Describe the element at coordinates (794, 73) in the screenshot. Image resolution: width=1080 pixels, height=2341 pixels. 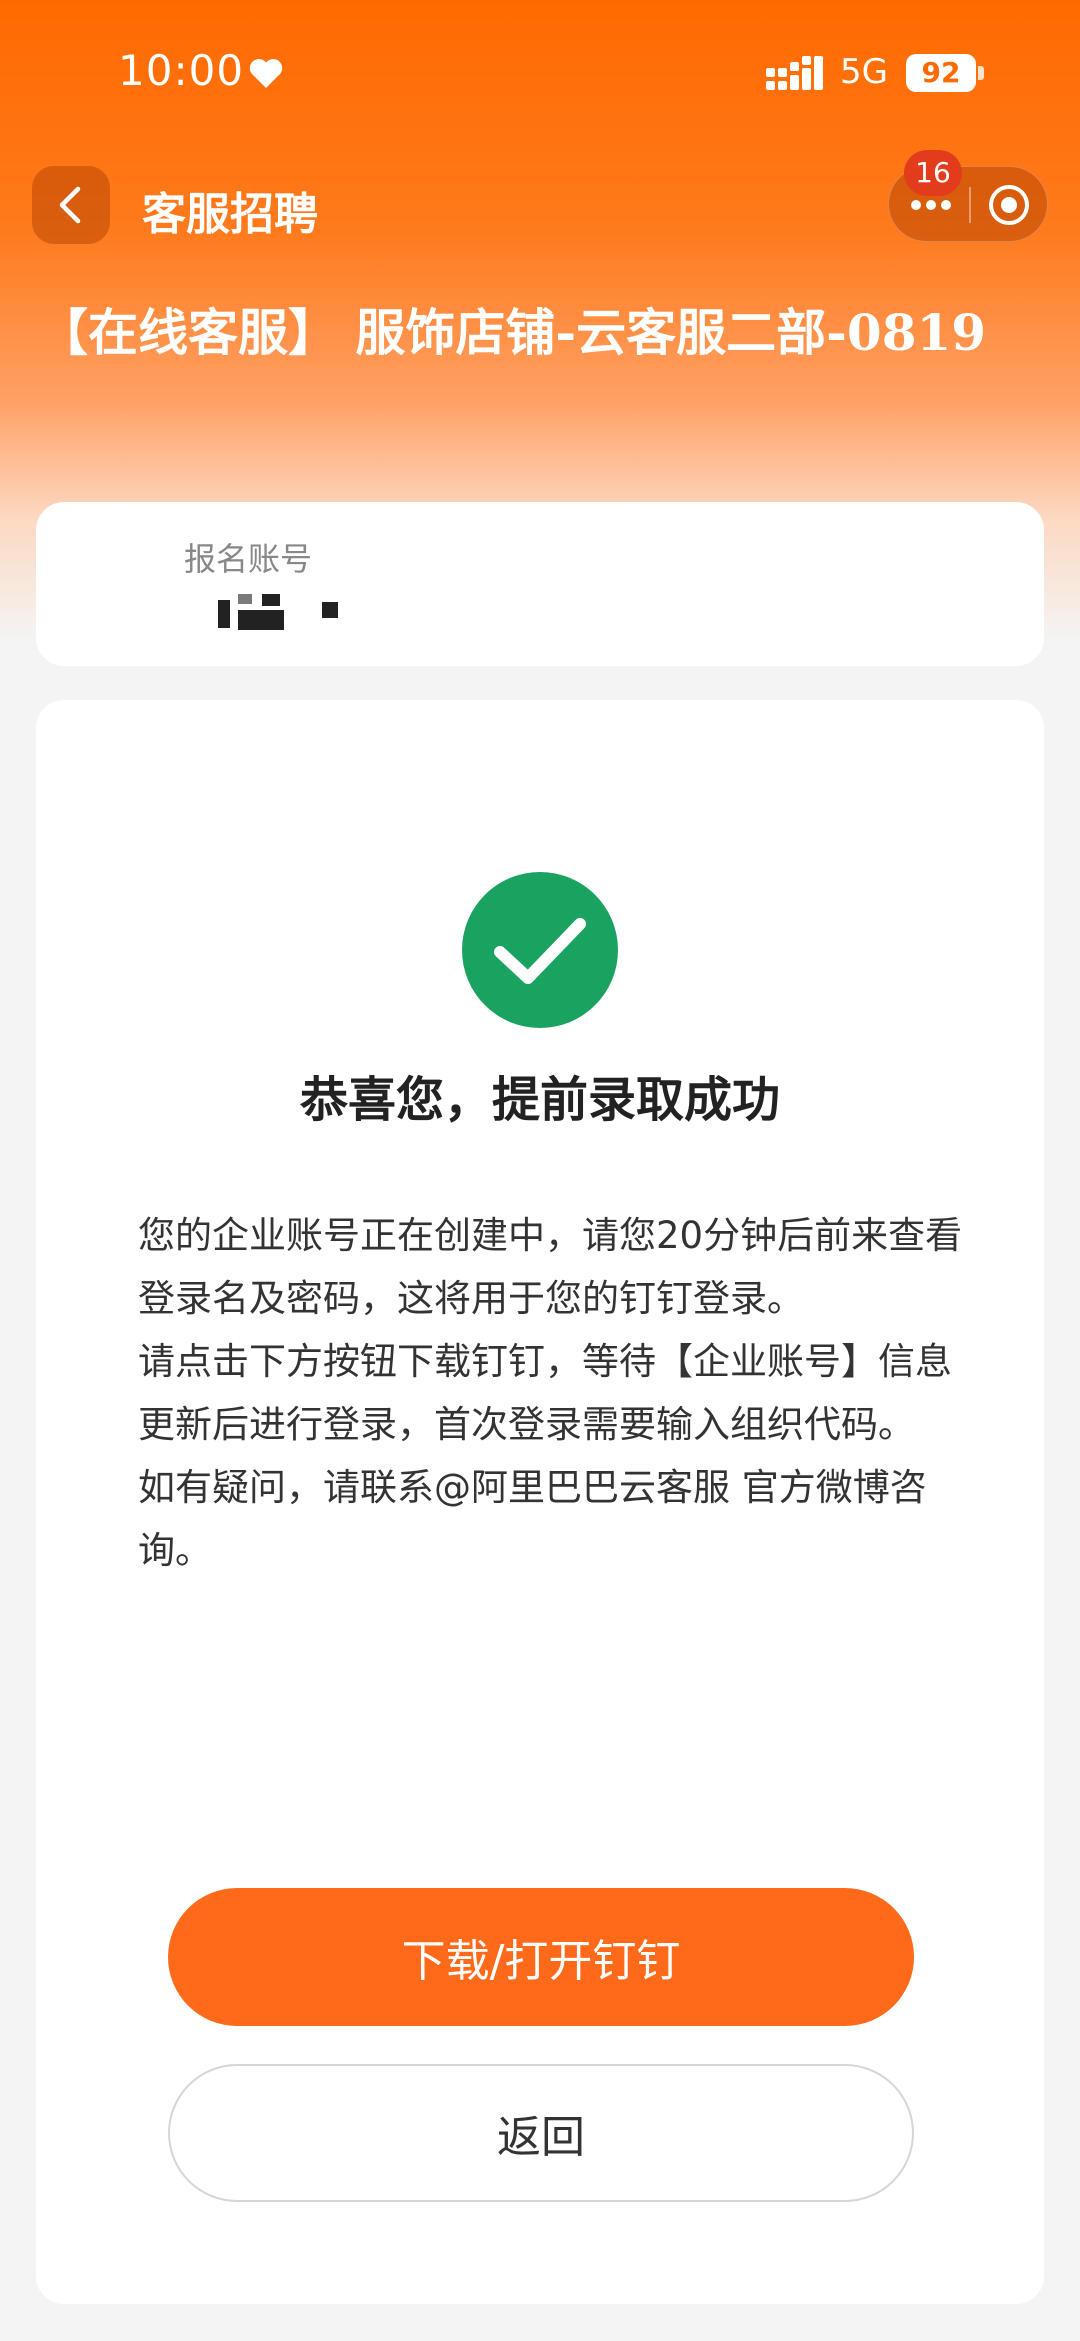
I see `signal-icon` at that location.